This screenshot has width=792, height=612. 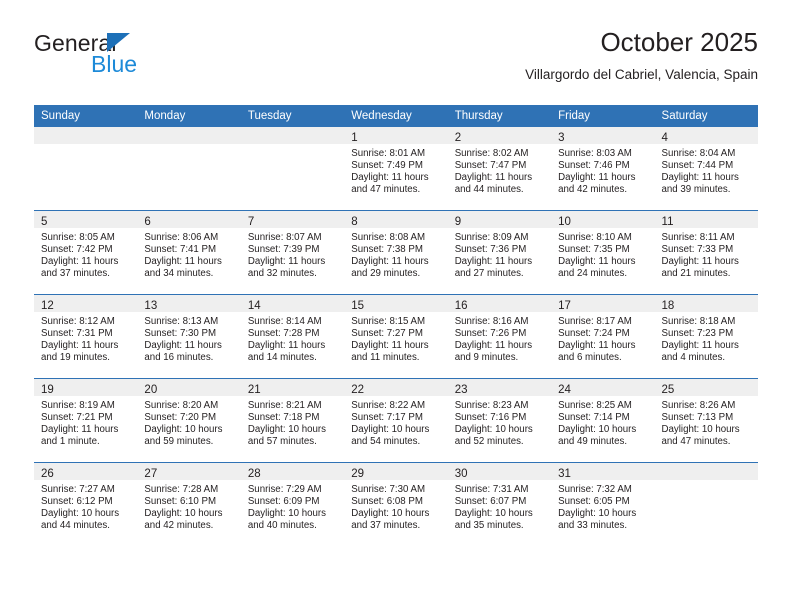 I want to click on day-number: 5, so click(x=44, y=222).